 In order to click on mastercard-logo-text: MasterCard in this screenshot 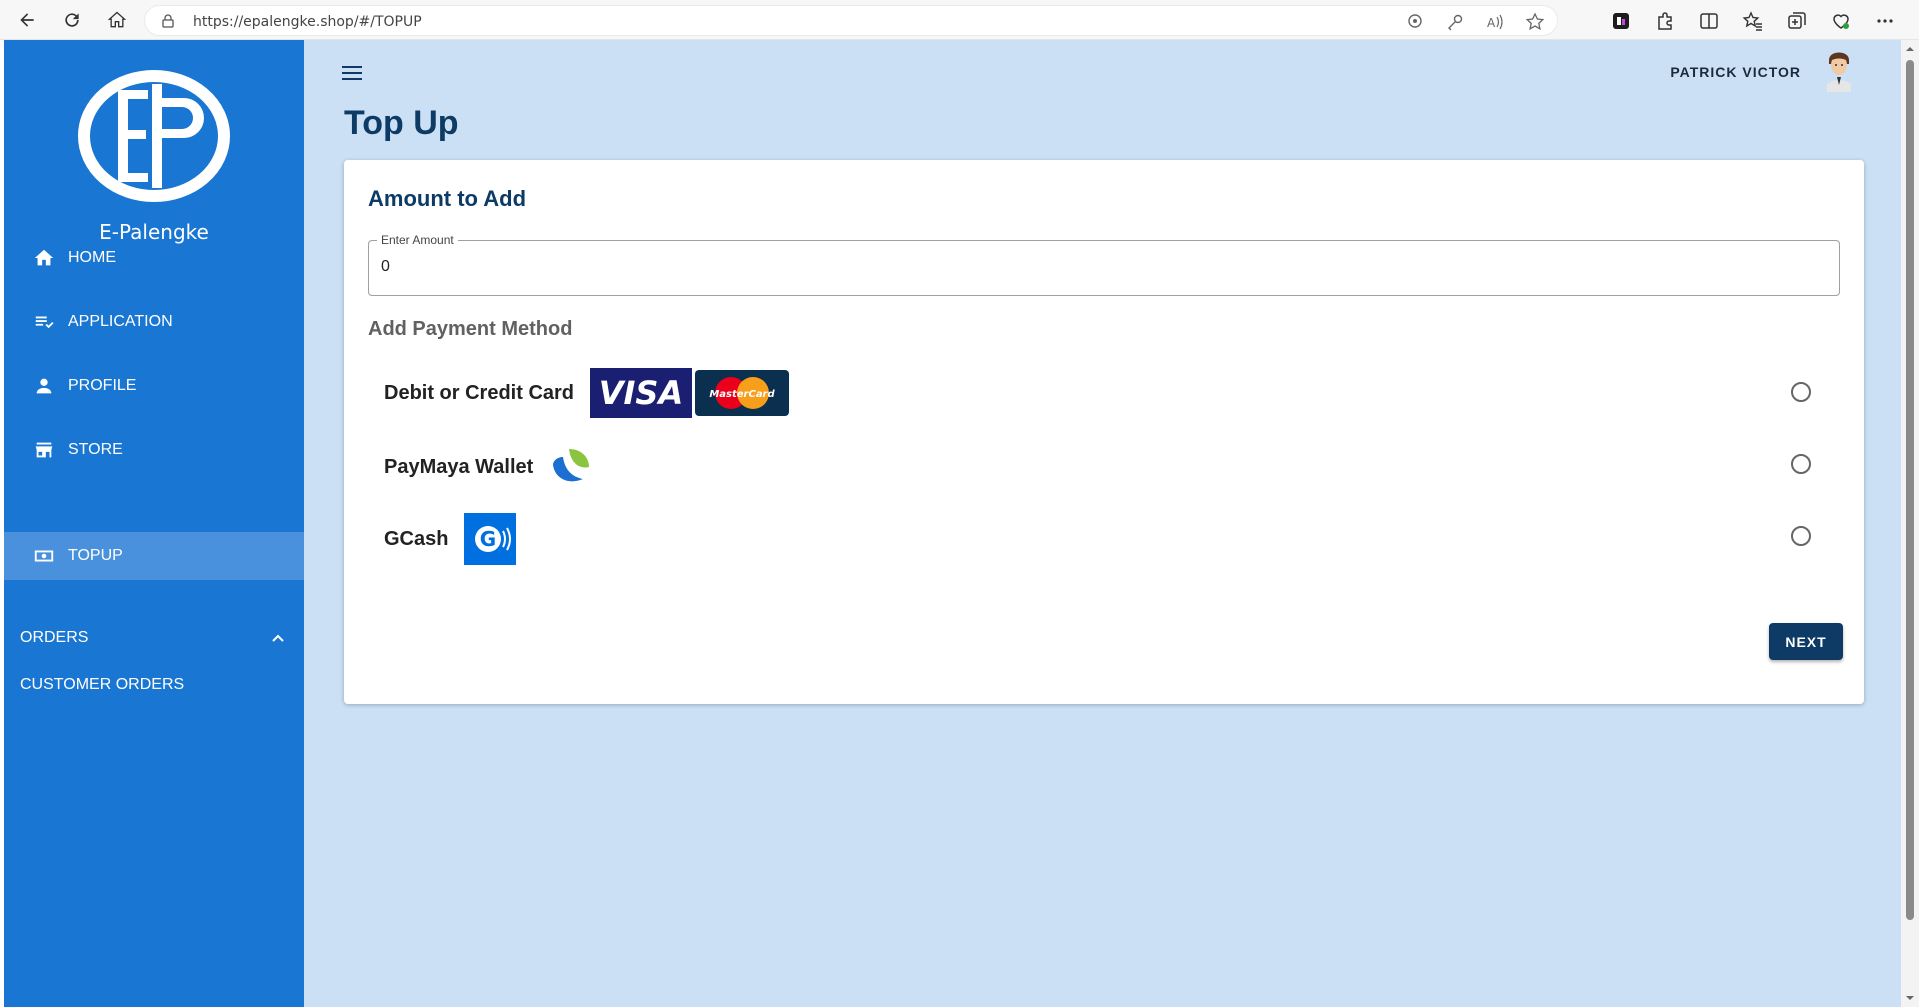, I will do `click(742, 394)`.